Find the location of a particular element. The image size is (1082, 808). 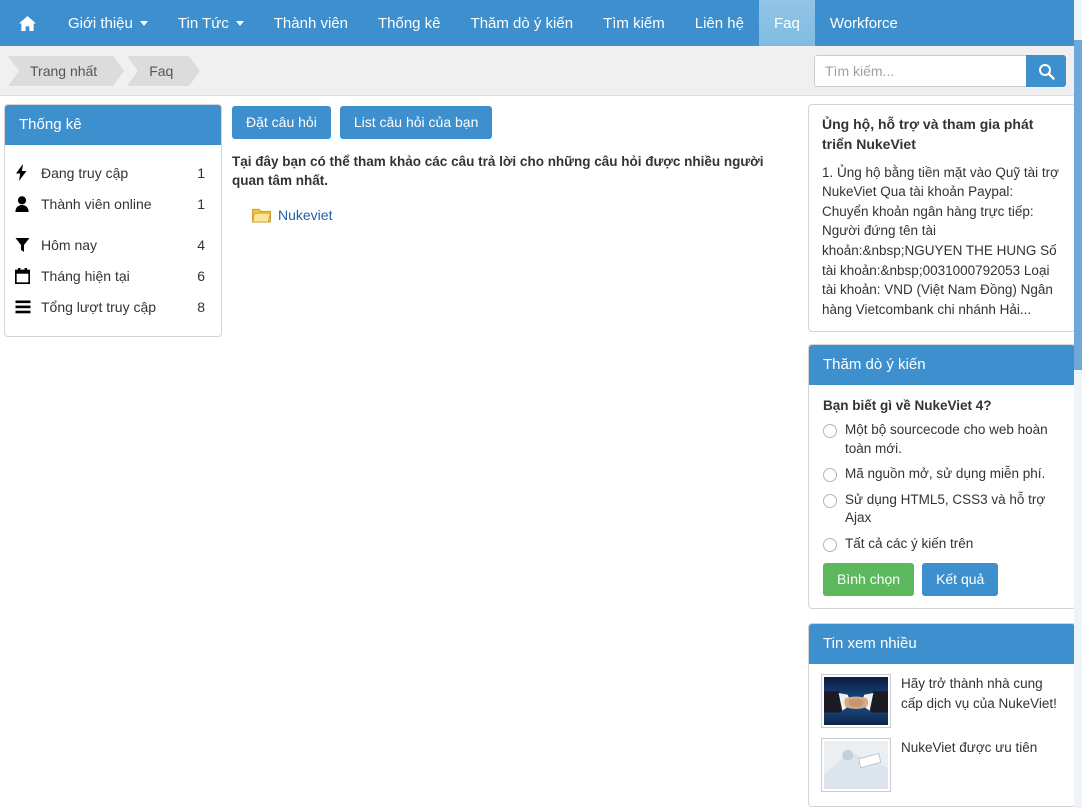

breadcrumb-item-faq: Faq is located at coordinates (164, 70).